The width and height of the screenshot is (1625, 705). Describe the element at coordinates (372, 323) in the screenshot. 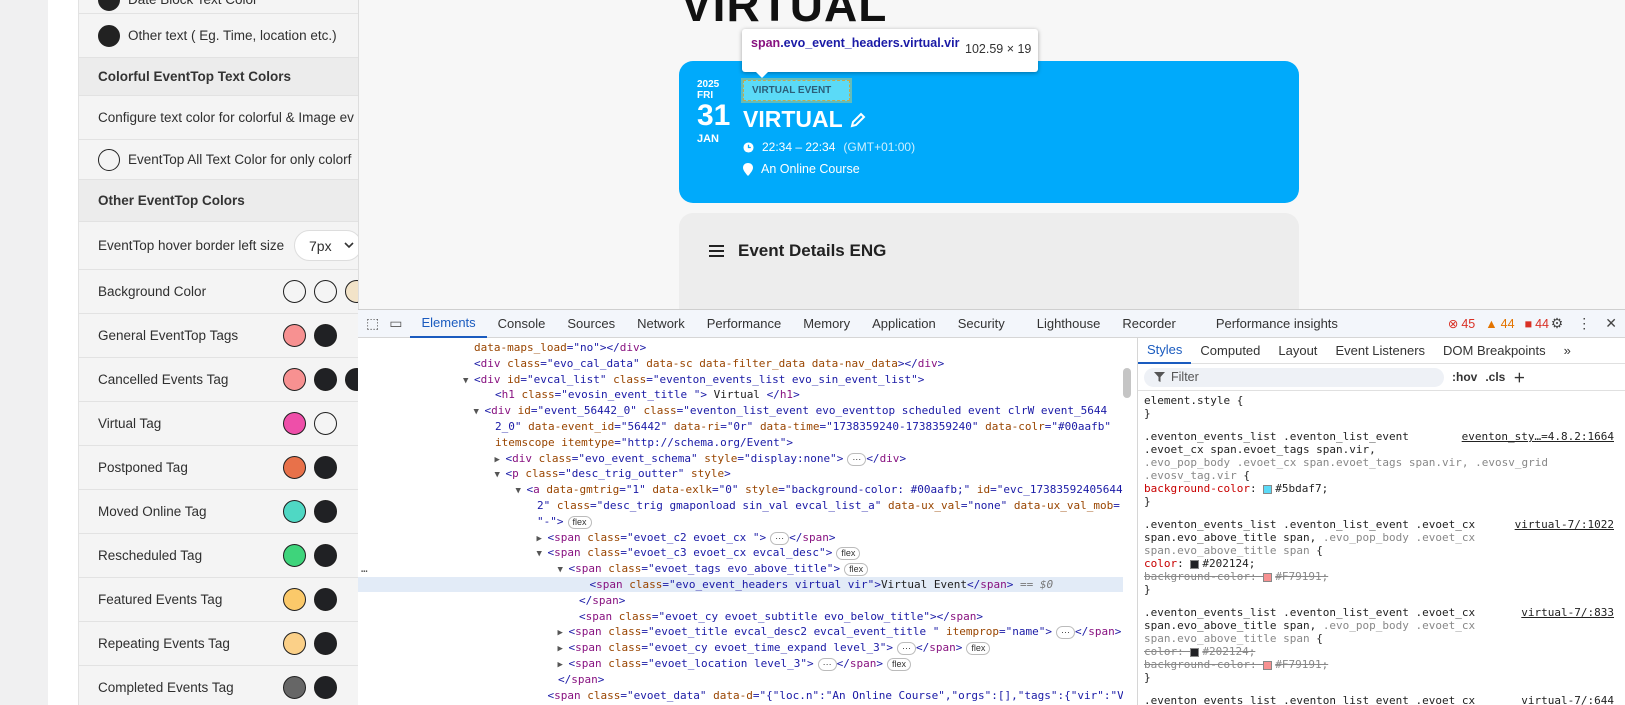

I see `inspect-element-icon: ⬚` at that location.